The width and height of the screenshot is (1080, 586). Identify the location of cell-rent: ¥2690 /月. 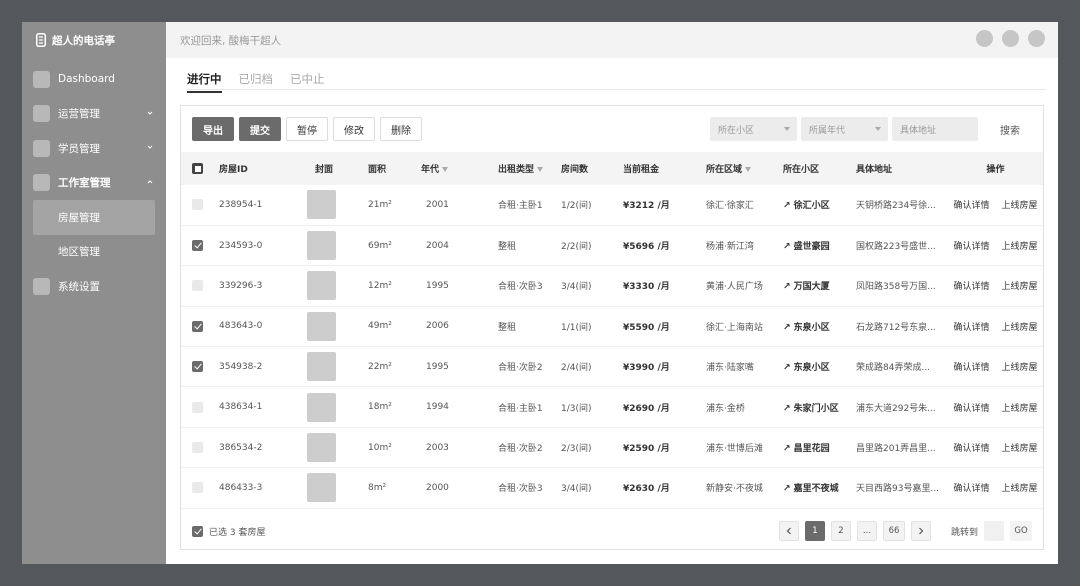
(659, 407).